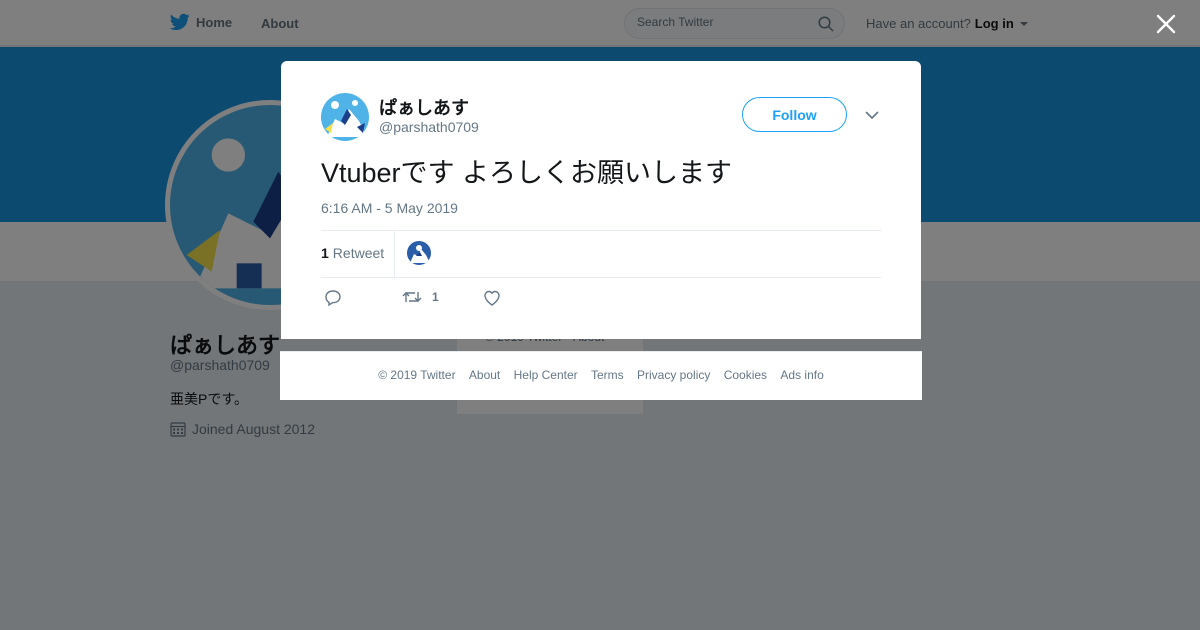  I want to click on retweet-stat: 1 Retweet, so click(352, 253).